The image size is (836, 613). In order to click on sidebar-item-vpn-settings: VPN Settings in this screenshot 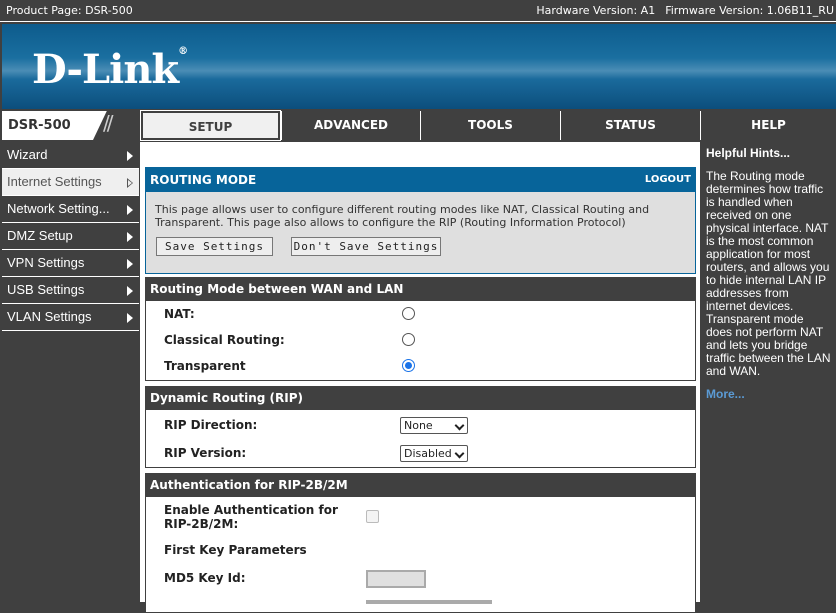, I will do `click(70, 263)`.